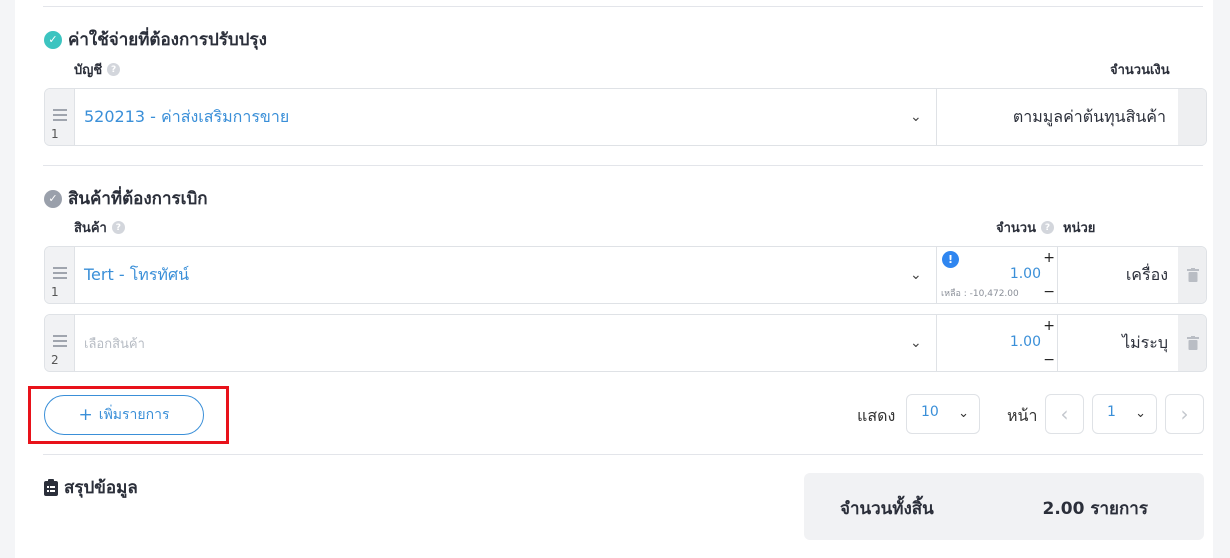  What do you see at coordinates (55, 360) in the screenshot?
I see `row-number: 2` at bounding box center [55, 360].